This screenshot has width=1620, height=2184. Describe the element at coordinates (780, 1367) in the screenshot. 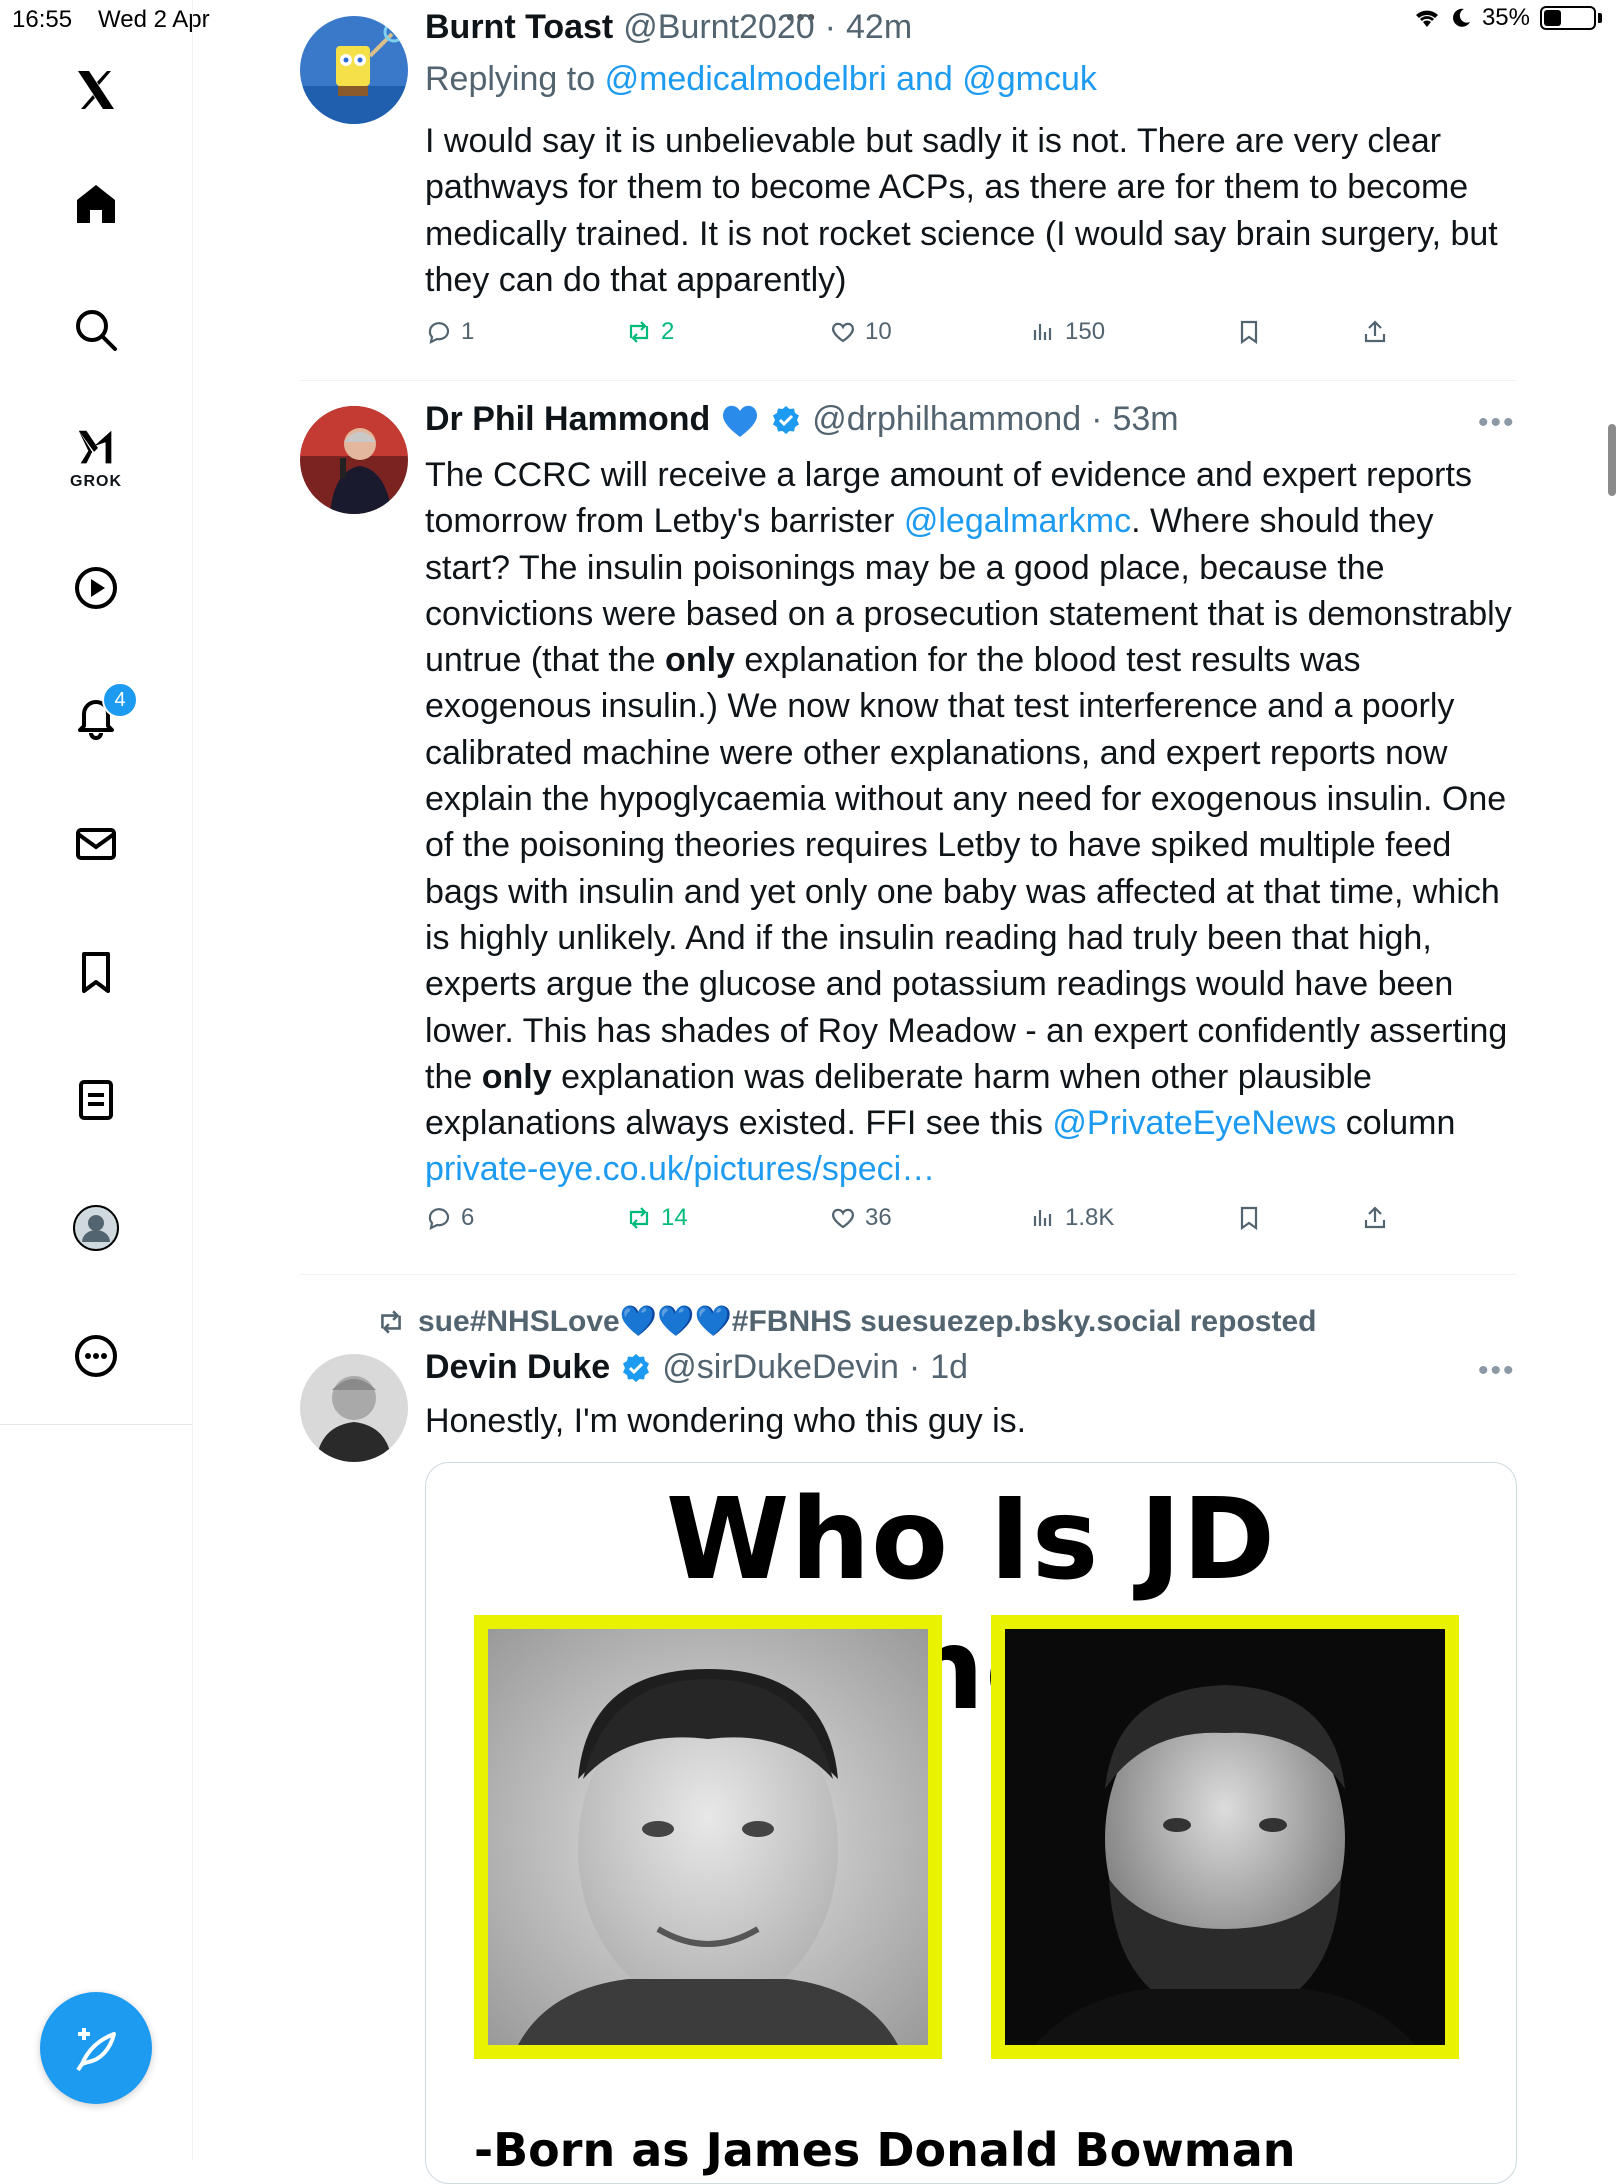

I see `author-handle: @sirDukeDevin` at that location.